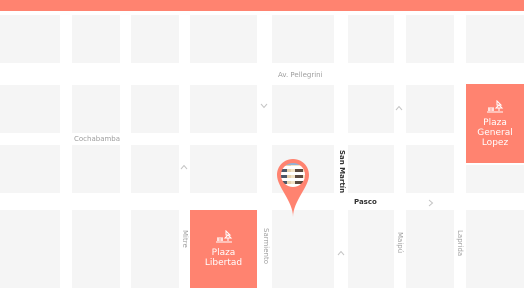 This screenshot has height=288, width=524. Describe the element at coordinates (495, 132) in the screenshot. I see `plaza-label: Plaza General Lopez` at that location.